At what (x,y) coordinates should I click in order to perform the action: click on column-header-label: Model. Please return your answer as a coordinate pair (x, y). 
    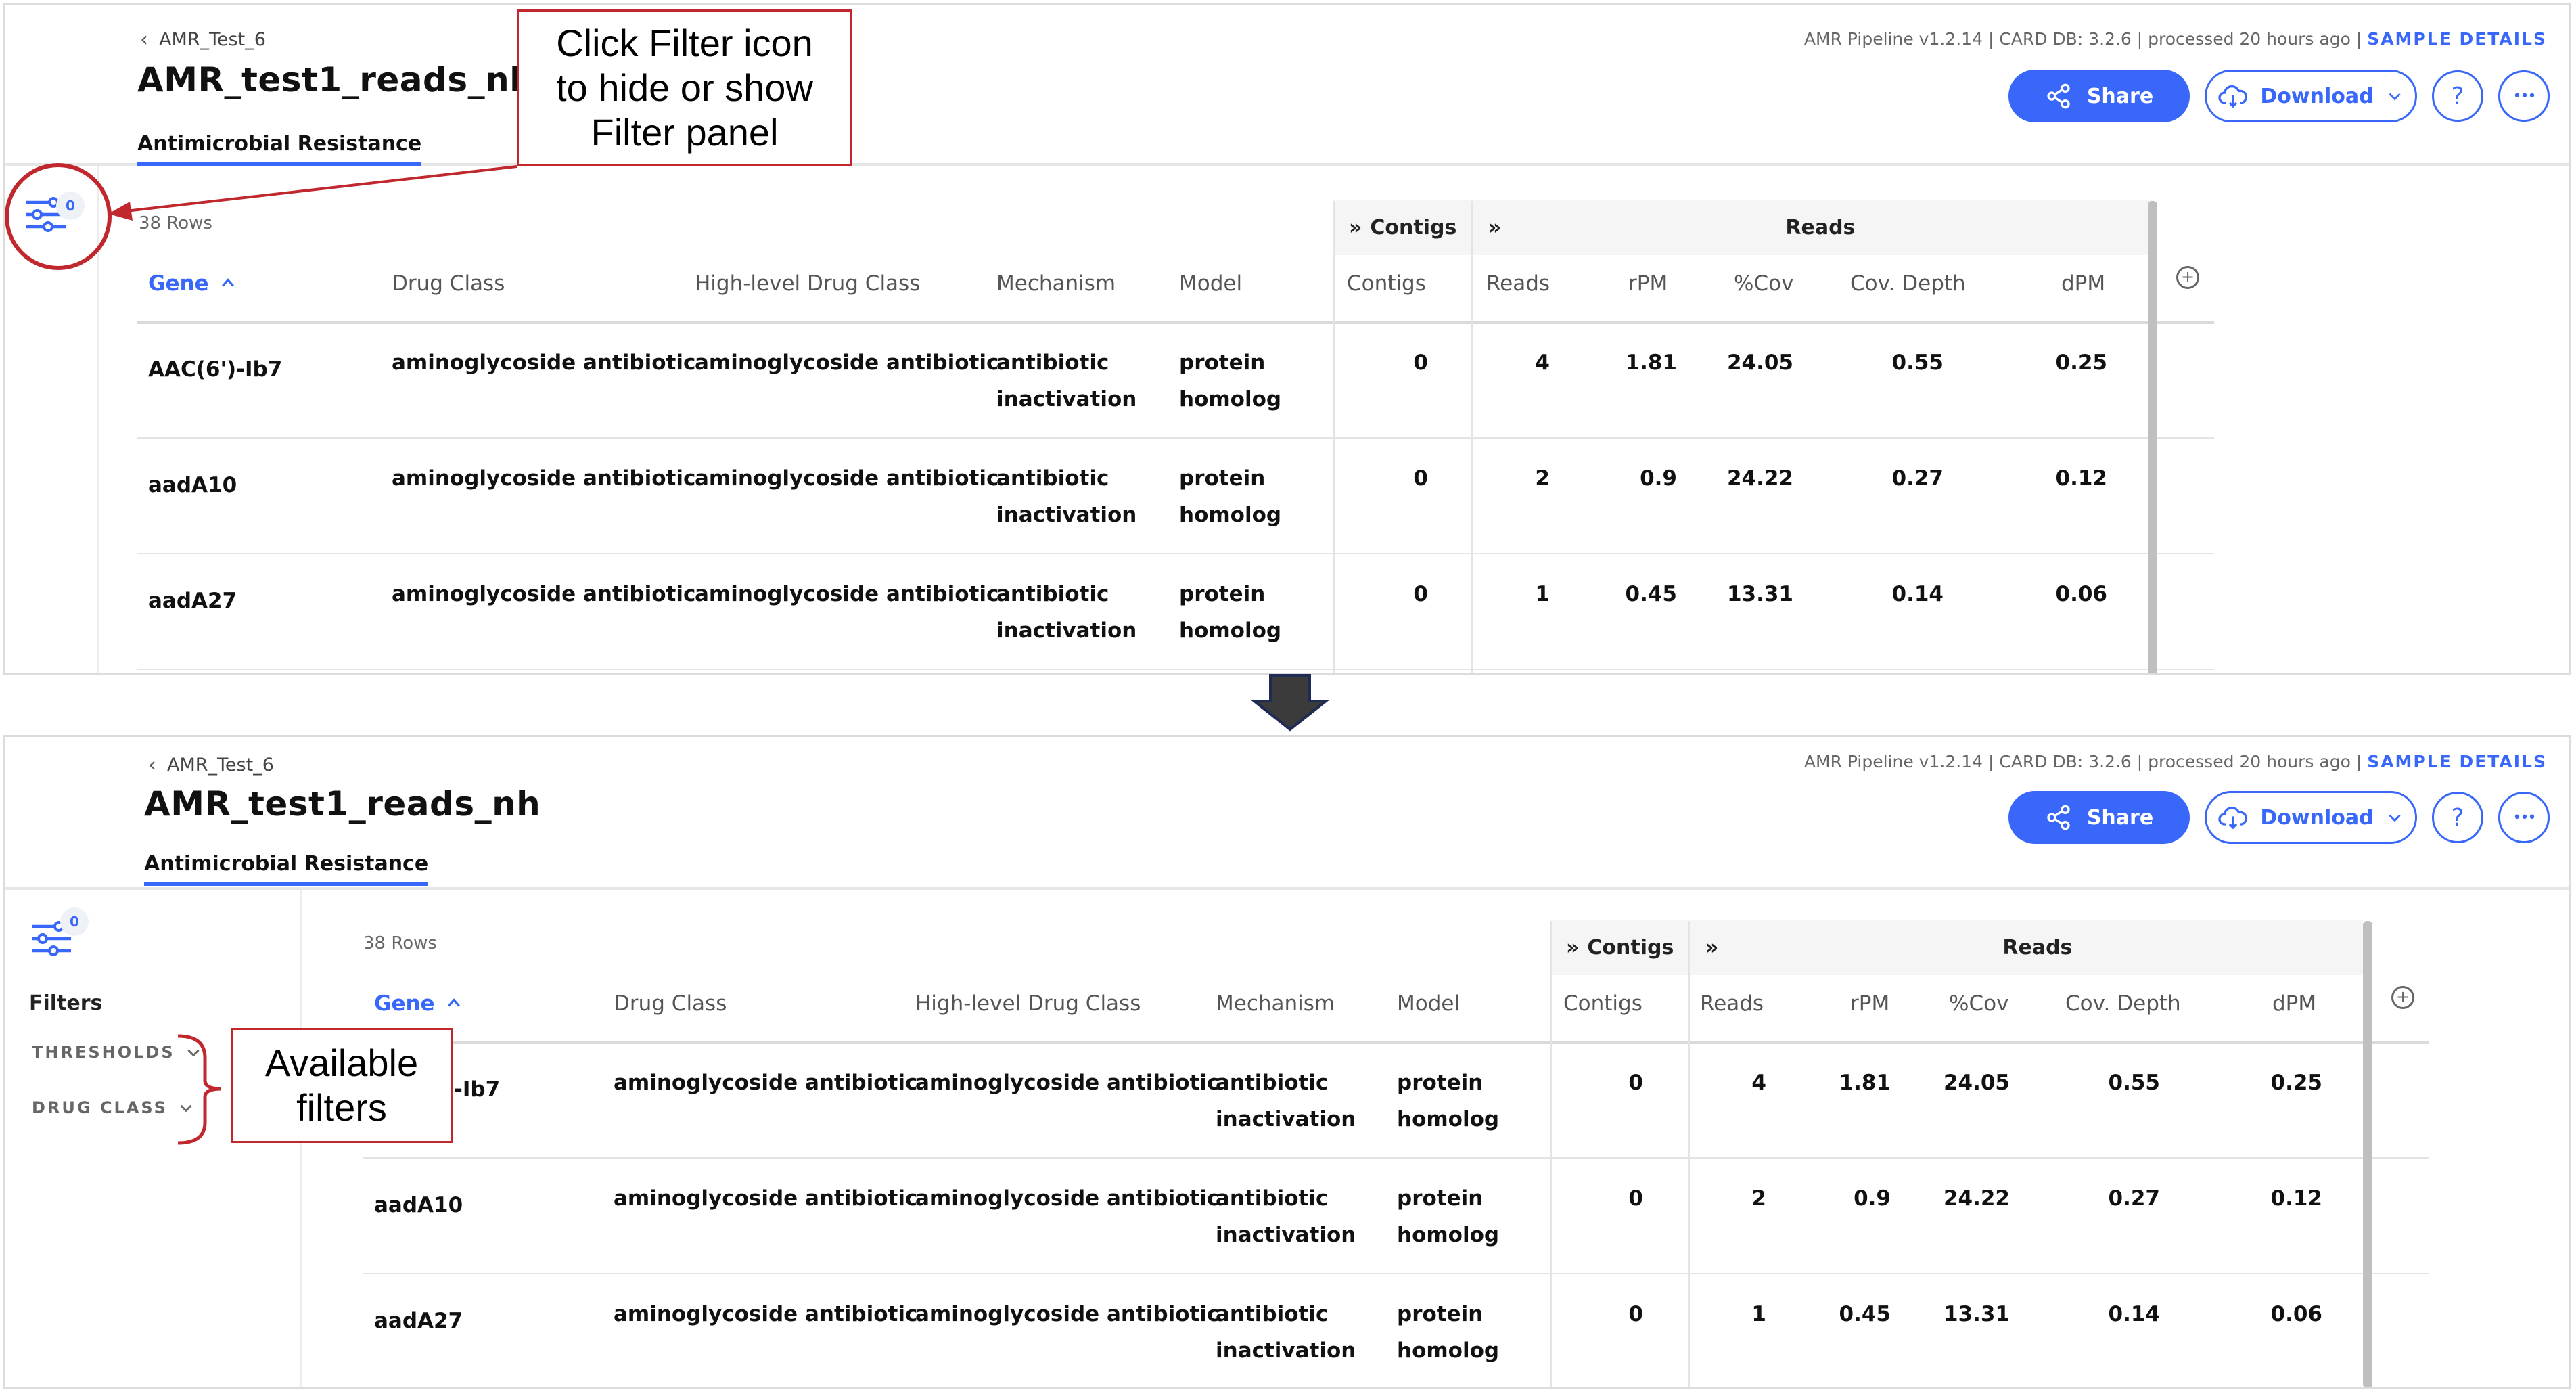
    Looking at the image, I should click on (1211, 283).